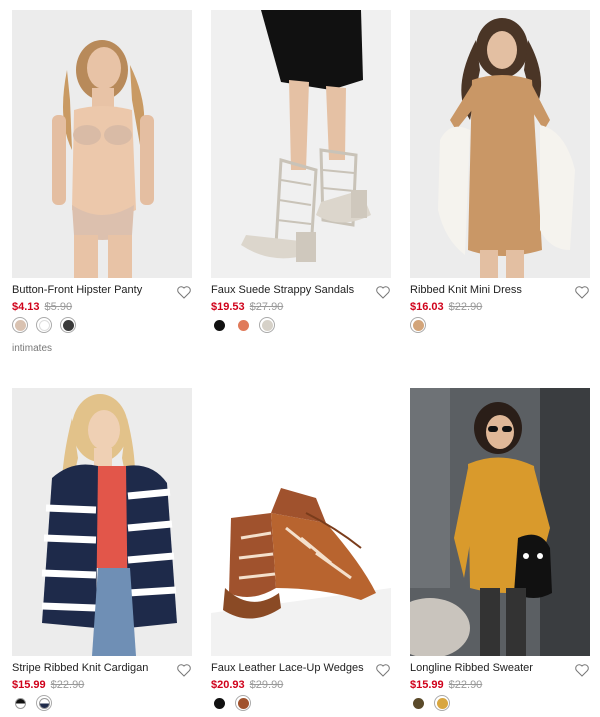 This screenshot has width=600, height=717. I want to click on original-price: $5.90, so click(58, 307).